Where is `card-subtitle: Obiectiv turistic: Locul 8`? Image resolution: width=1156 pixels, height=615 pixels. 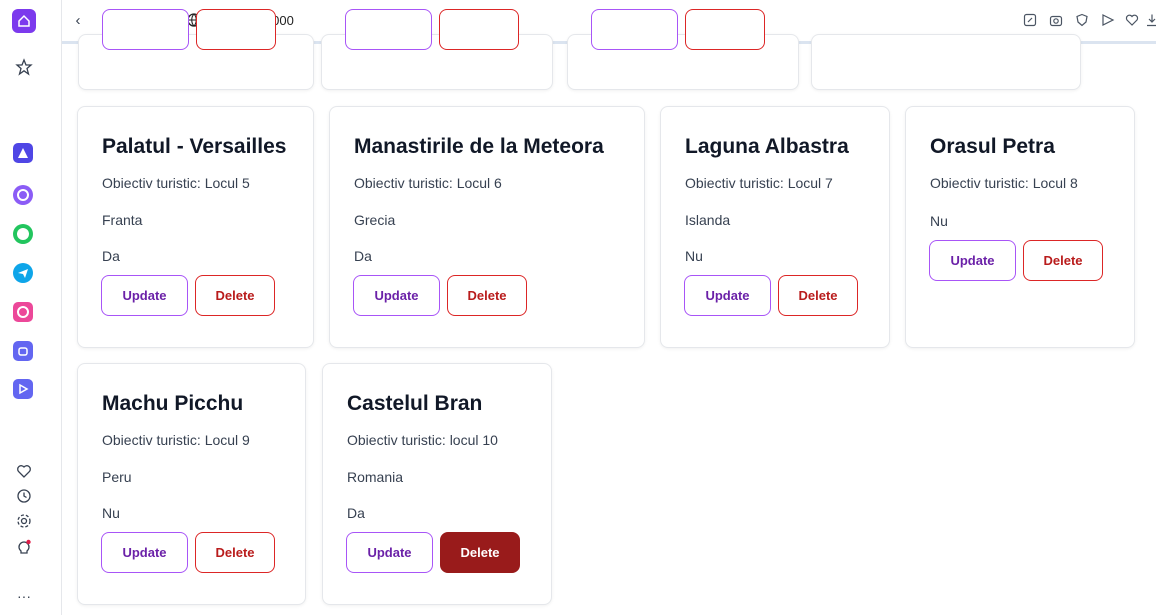 card-subtitle: Obiectiv turistic: Locul 8 is located at coordinates (1004, 183).